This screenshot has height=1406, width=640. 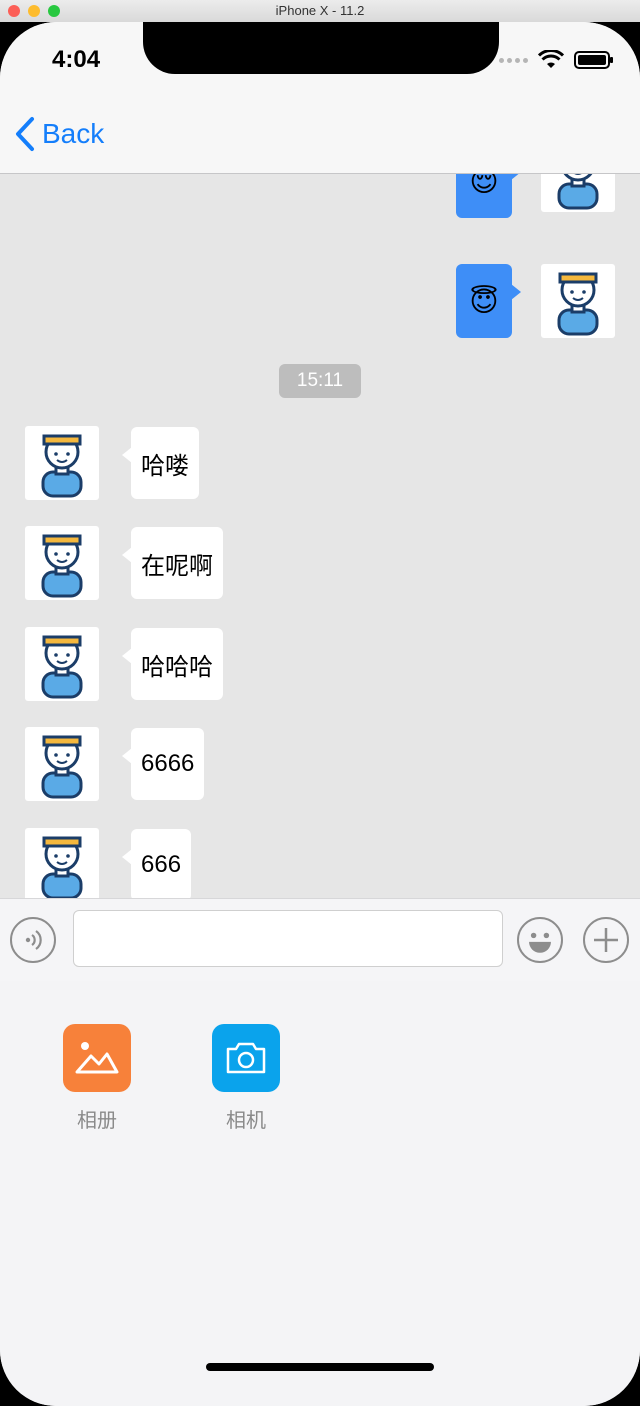 I want to click on simulator-title-bar: iPhone X - 11.2, so click(x=320, y=11).